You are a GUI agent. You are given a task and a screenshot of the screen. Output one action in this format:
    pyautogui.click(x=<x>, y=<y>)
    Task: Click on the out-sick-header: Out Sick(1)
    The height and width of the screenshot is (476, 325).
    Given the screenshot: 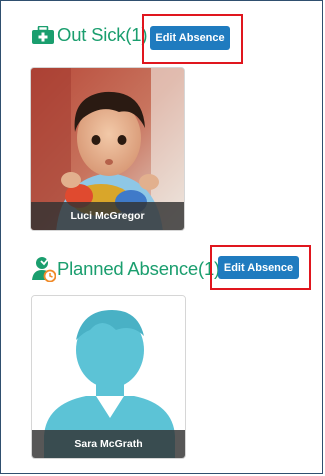 What is the action you would take?
    pyautogui.click(x=90, y=34)
    